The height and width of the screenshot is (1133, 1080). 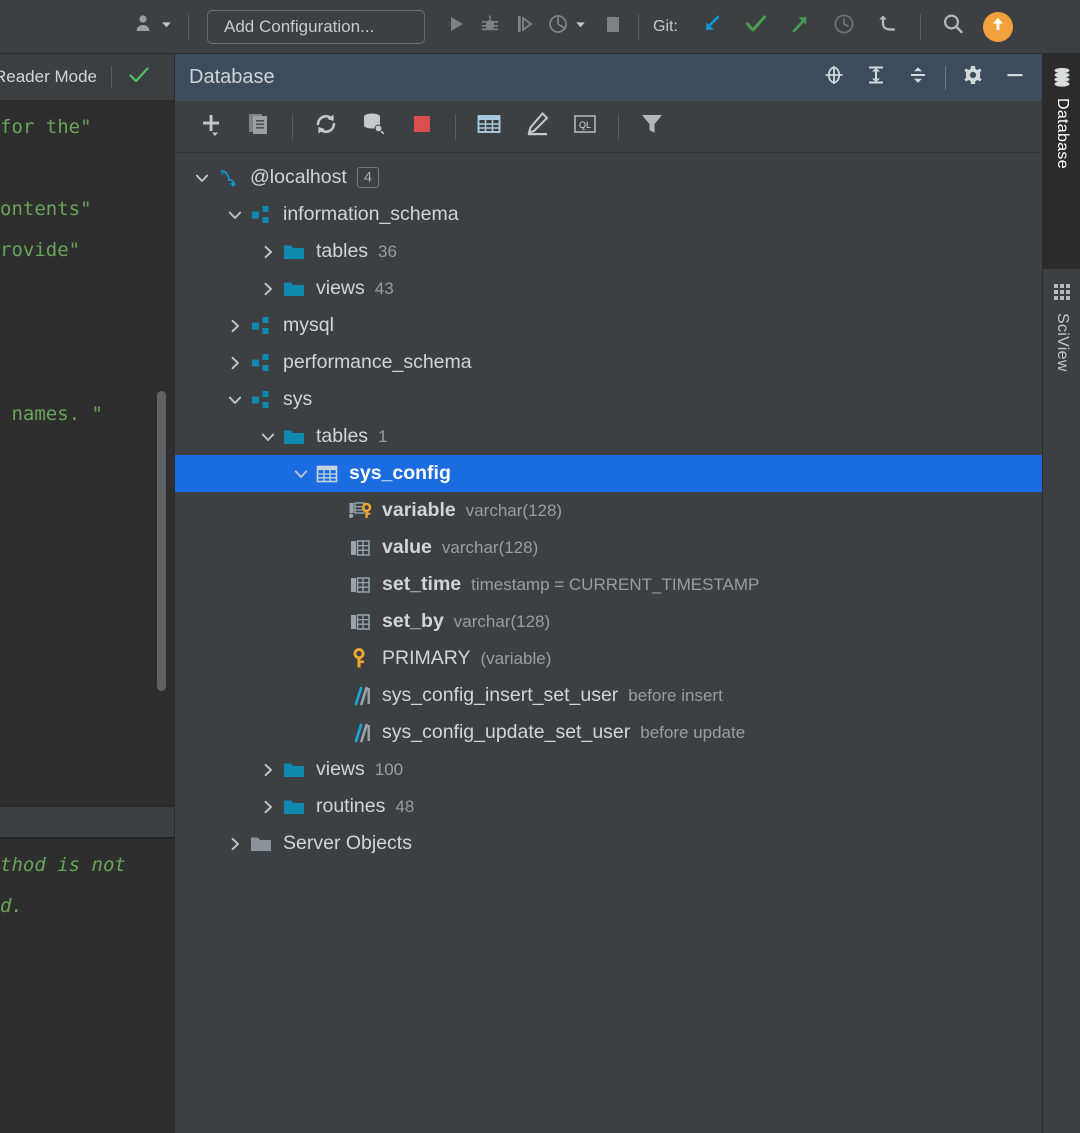 I want to click on reader-mode-banner: Reader Mode, so click(x=87, y=77).